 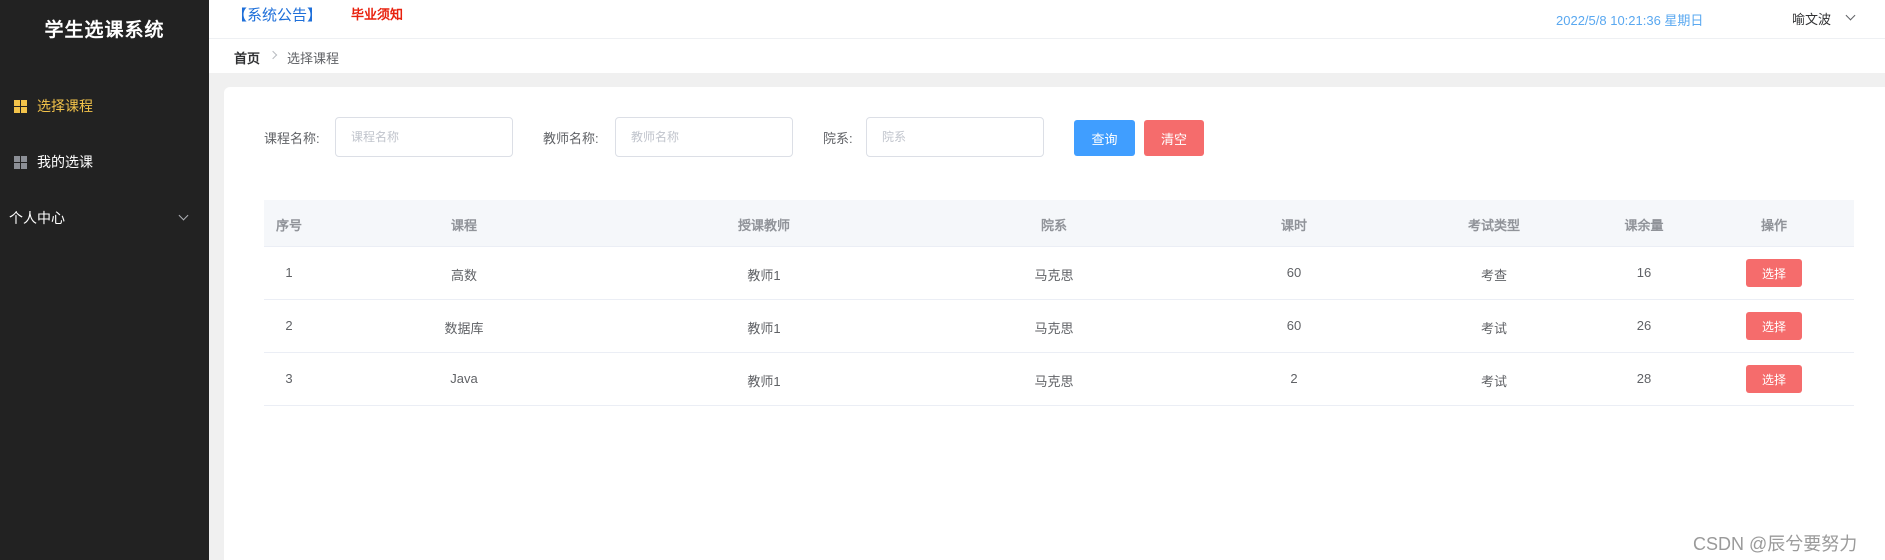 I want to click on user-menu: 喻文波, so click(x=1811, y=18).